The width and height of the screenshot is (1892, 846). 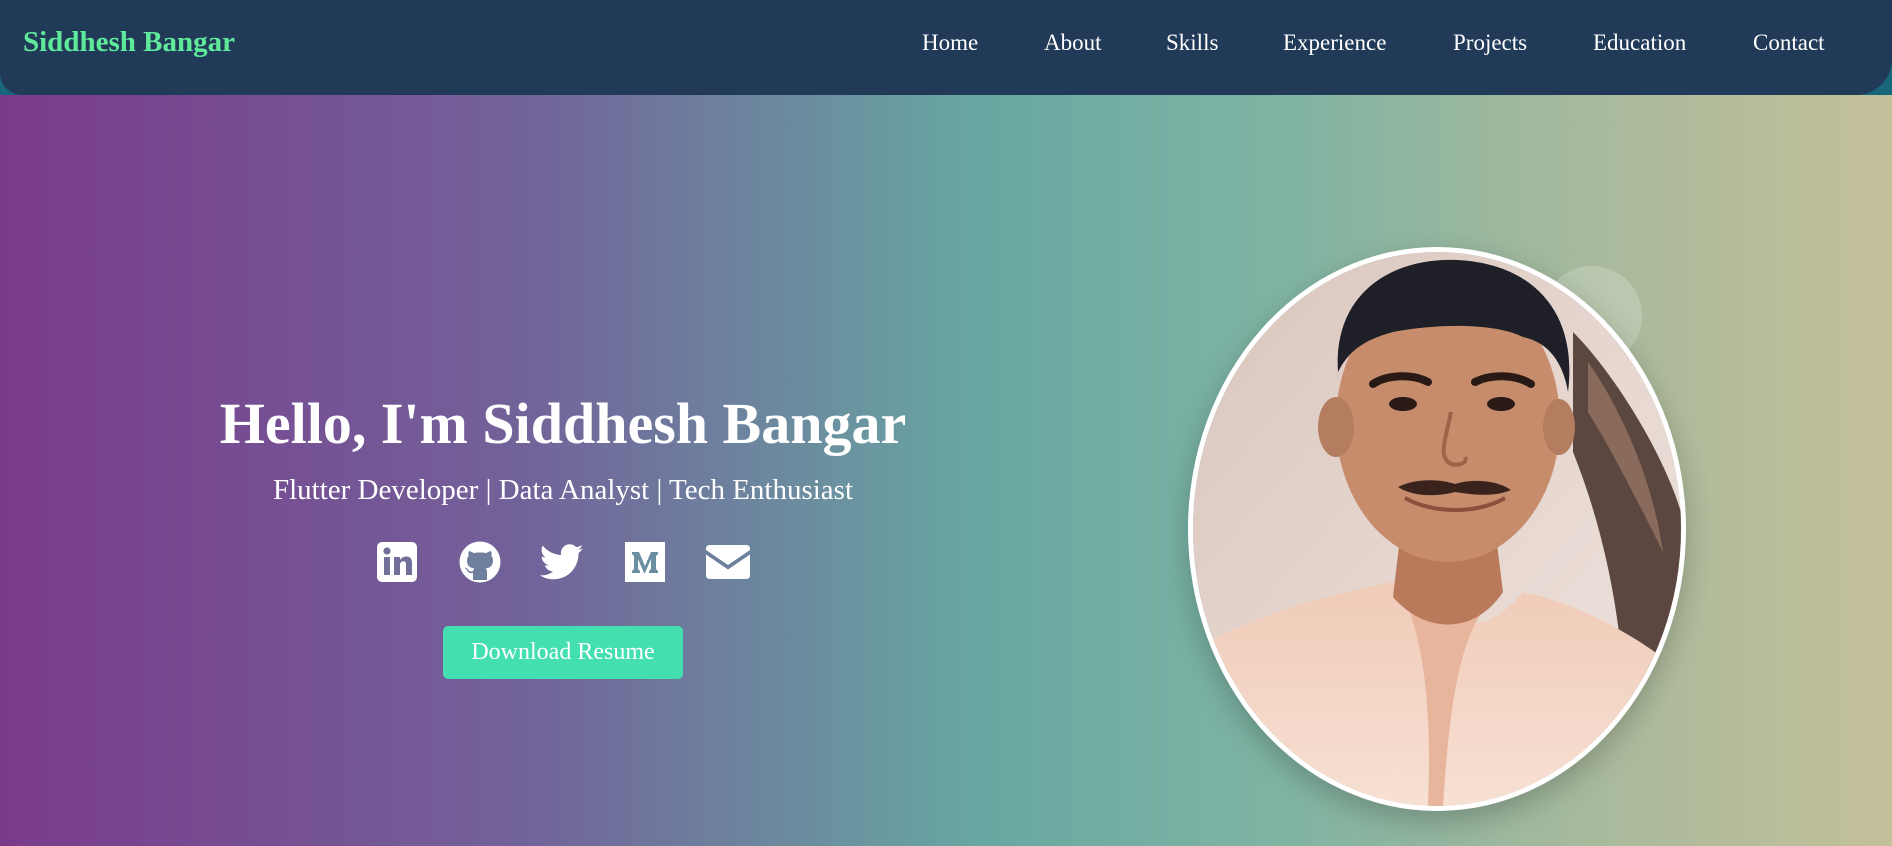 I want to click on hero-title: Hello, I'm Siddhesh Bangar, so click(x=563, y=423).